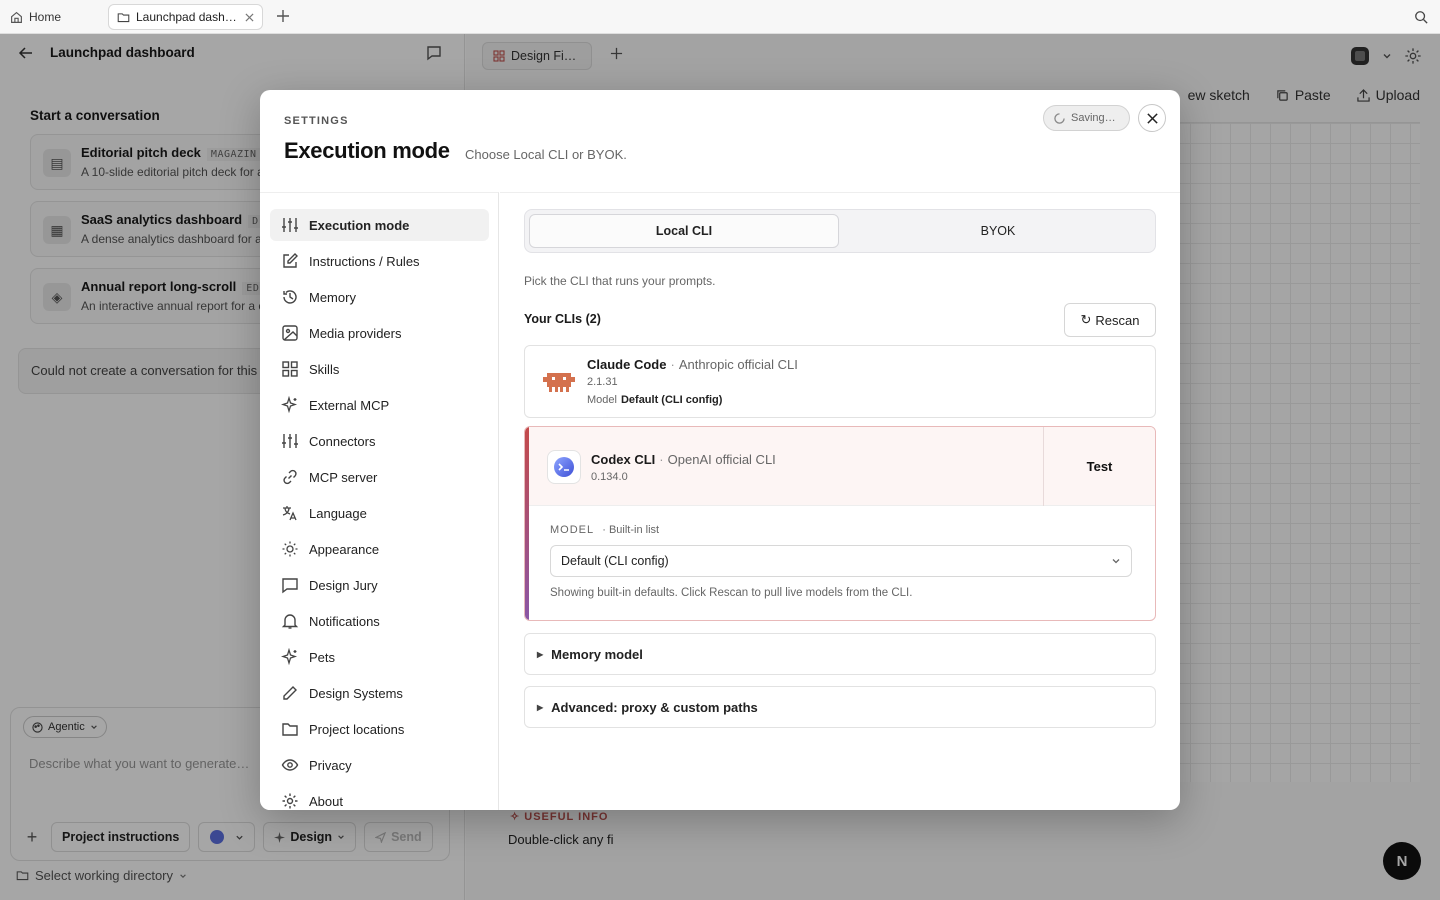 The height and width of the screenshot is (900, 1440). I want to click on nav-item-external-mcp: External MCP, so click(379, 405).